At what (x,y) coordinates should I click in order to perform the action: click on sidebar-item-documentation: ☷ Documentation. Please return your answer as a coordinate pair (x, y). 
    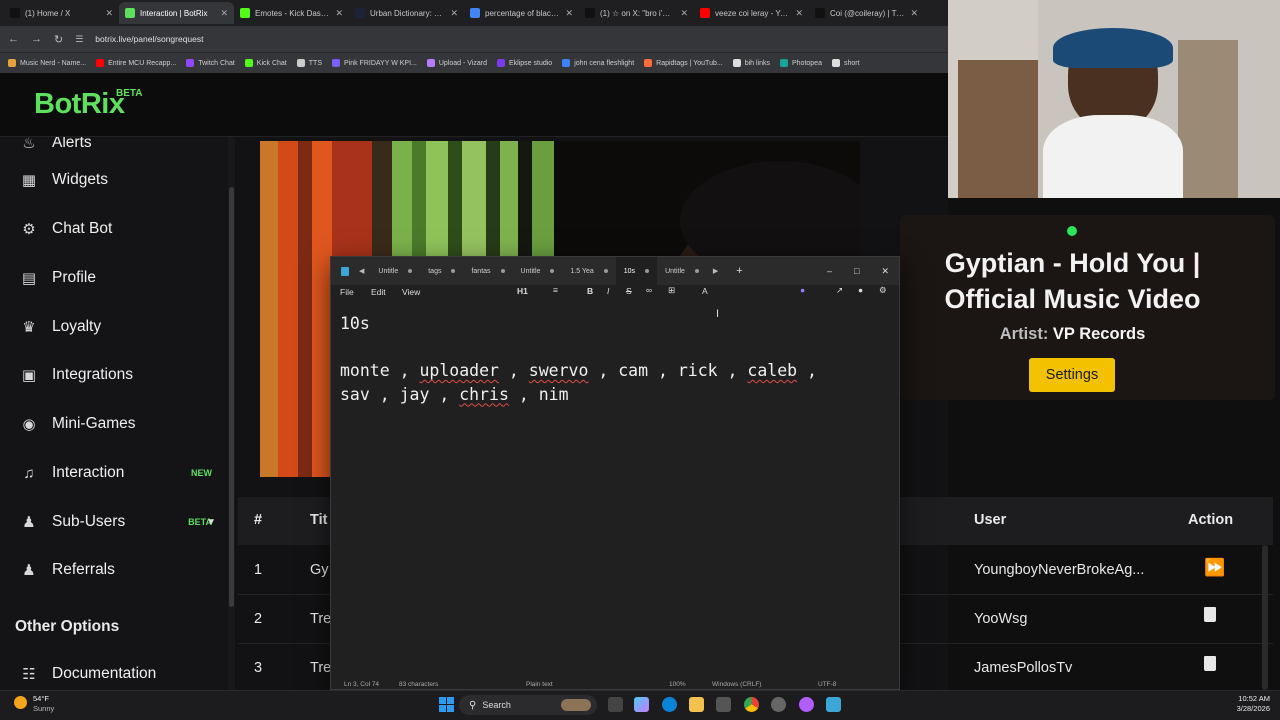
    Looking at the image, I should click on (114, 672).